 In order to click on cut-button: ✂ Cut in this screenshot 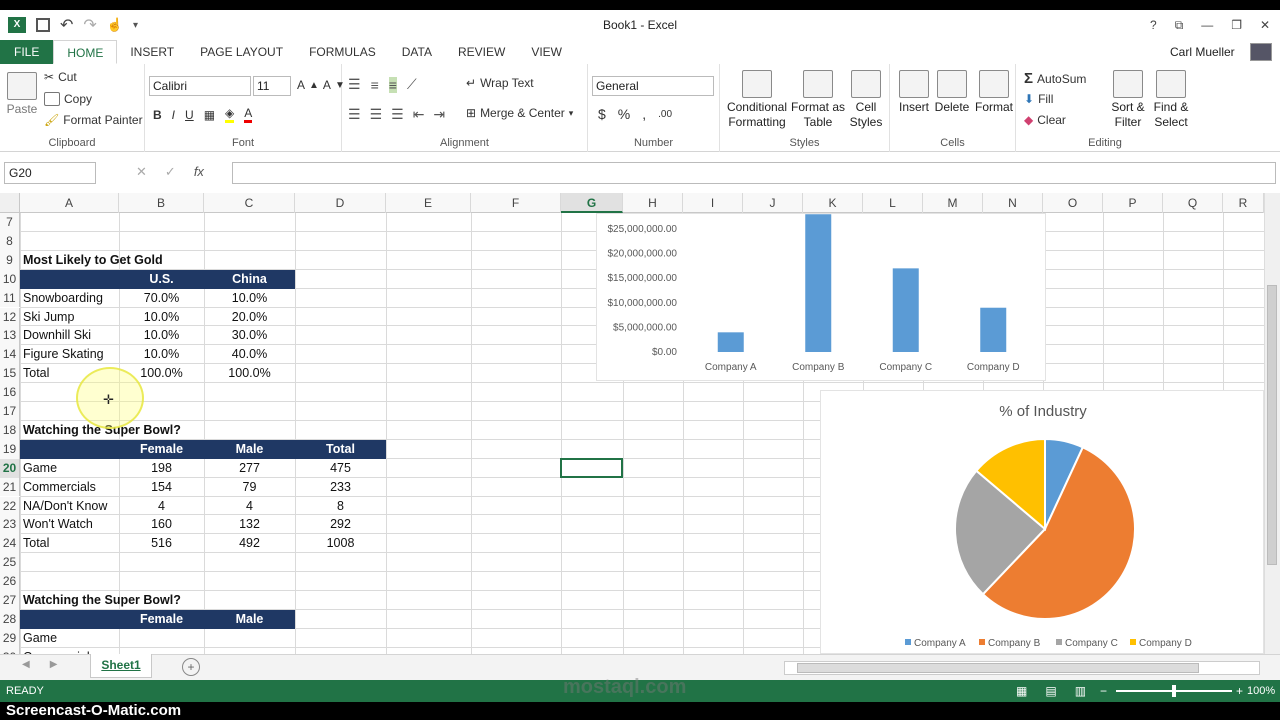, I will do `click(60, 77)`.